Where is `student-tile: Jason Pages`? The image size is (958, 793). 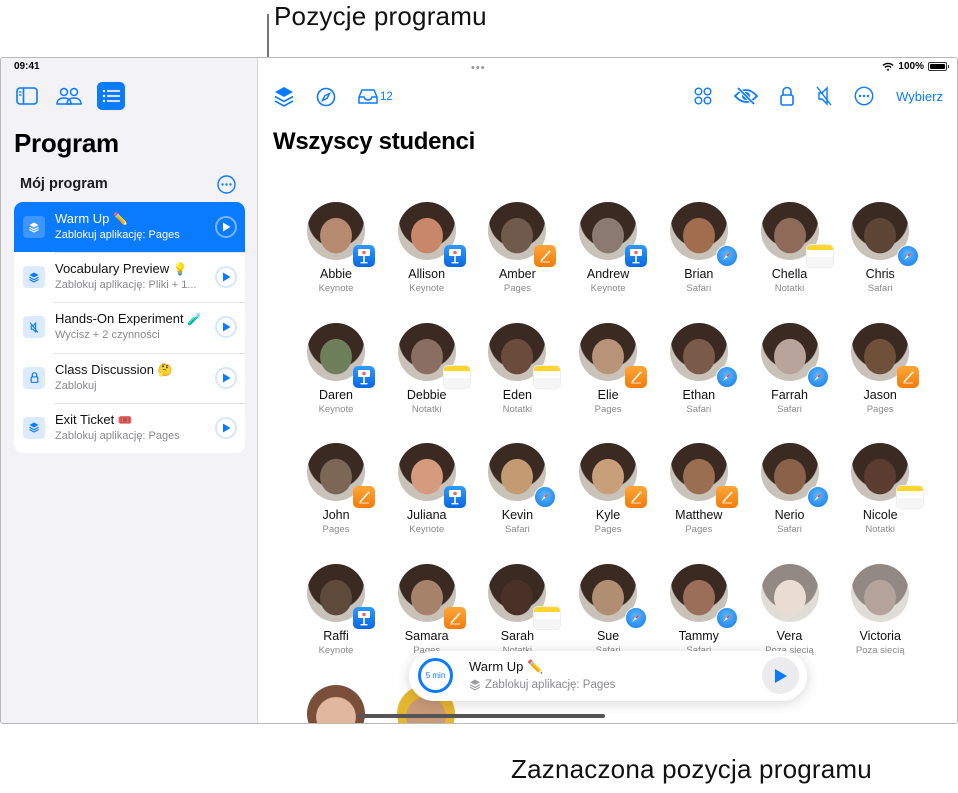
student-tile: Jason Pages is located at coordinates (880, 368).